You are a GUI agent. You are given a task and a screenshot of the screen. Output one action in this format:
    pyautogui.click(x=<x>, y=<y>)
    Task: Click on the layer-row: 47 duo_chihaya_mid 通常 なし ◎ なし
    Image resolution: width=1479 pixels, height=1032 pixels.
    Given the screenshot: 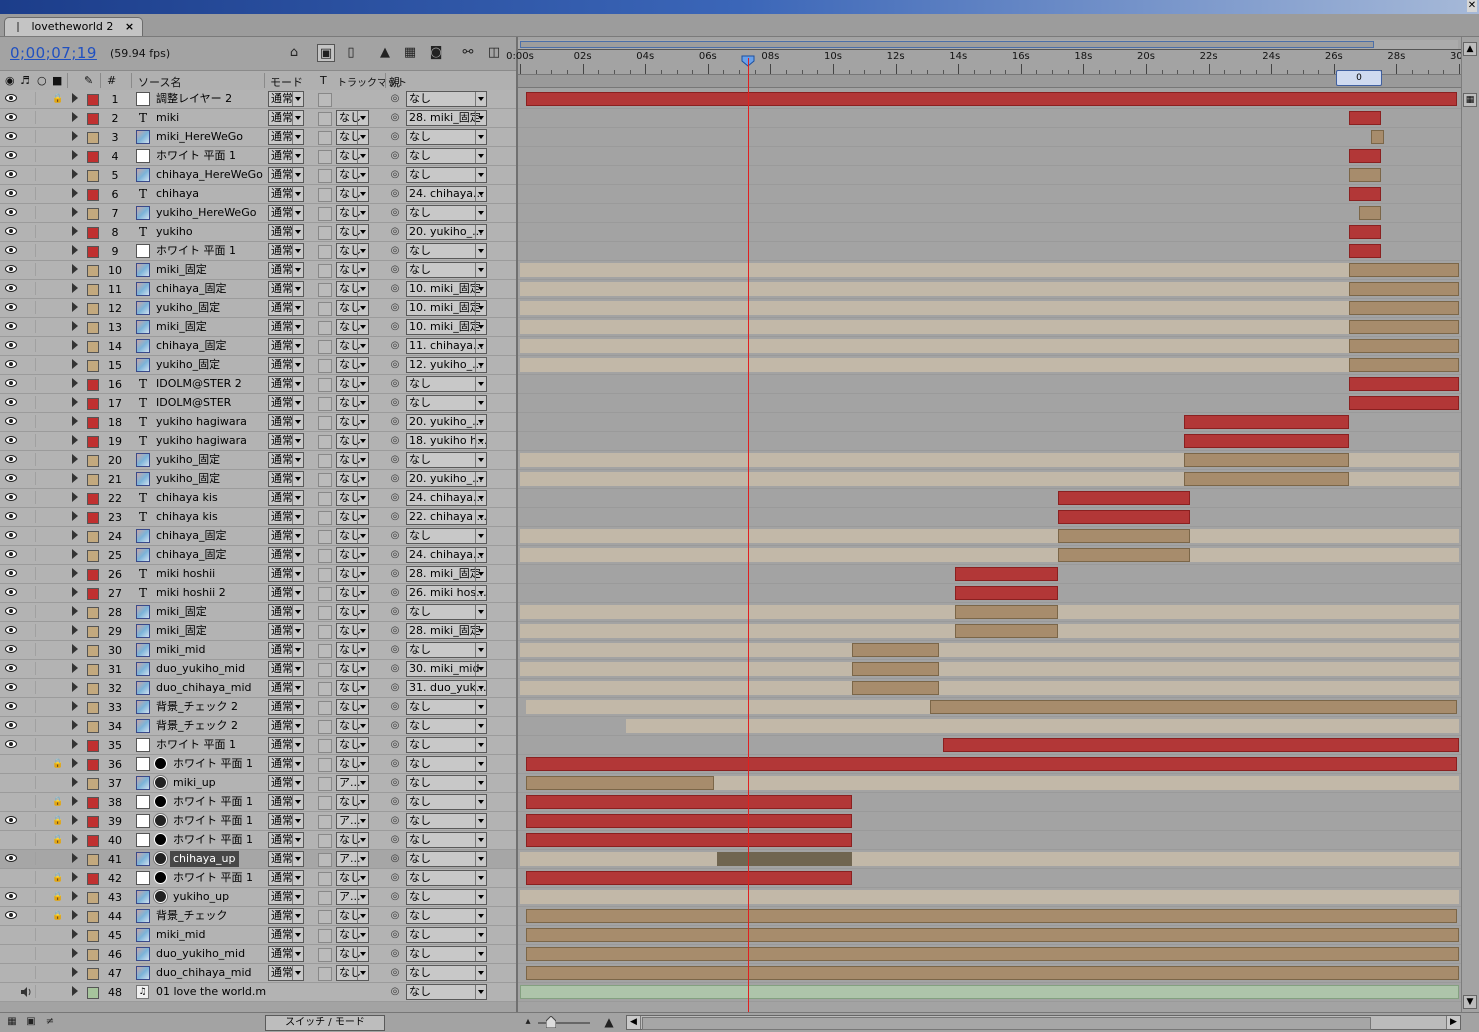 What is the action you would take?
    pyautogui.click(x=258, y=973)
    